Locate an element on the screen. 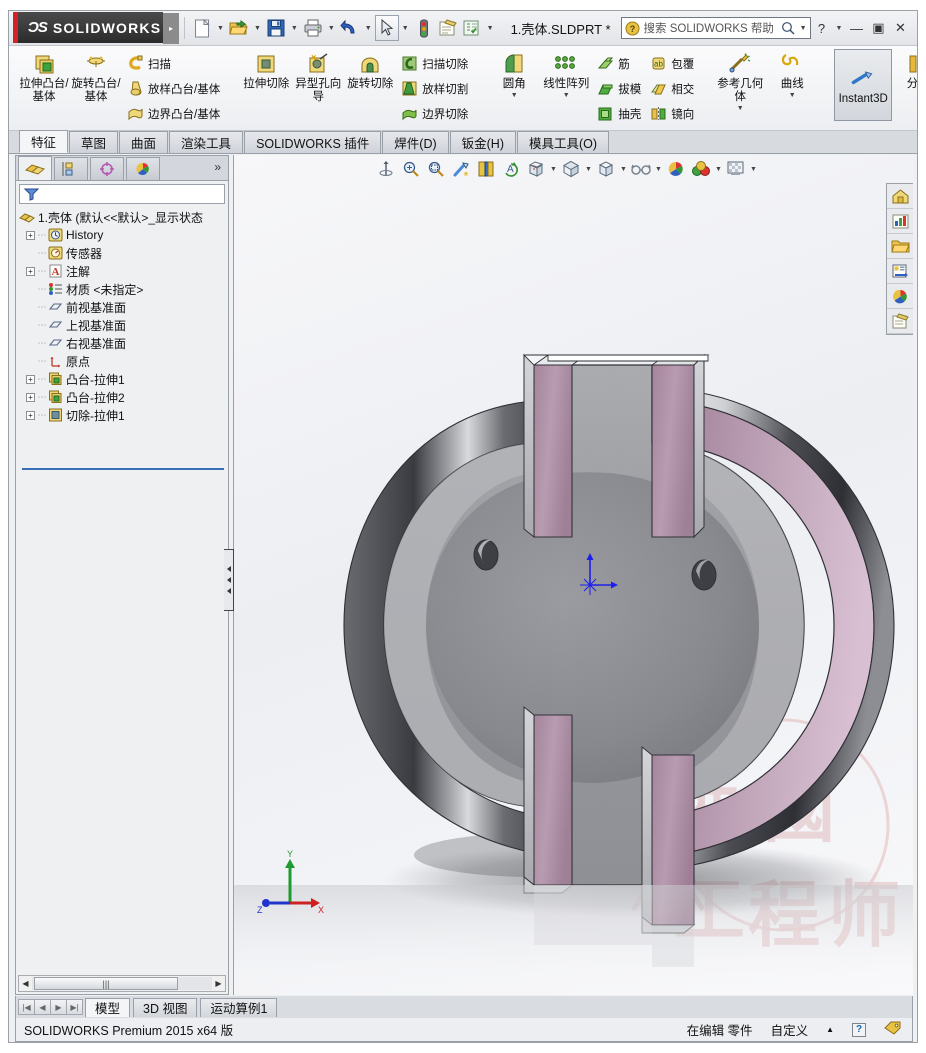  tree-item-root: 1.壳体 (默认<<默认>_显示状态 is located at coordinates (123, 217).